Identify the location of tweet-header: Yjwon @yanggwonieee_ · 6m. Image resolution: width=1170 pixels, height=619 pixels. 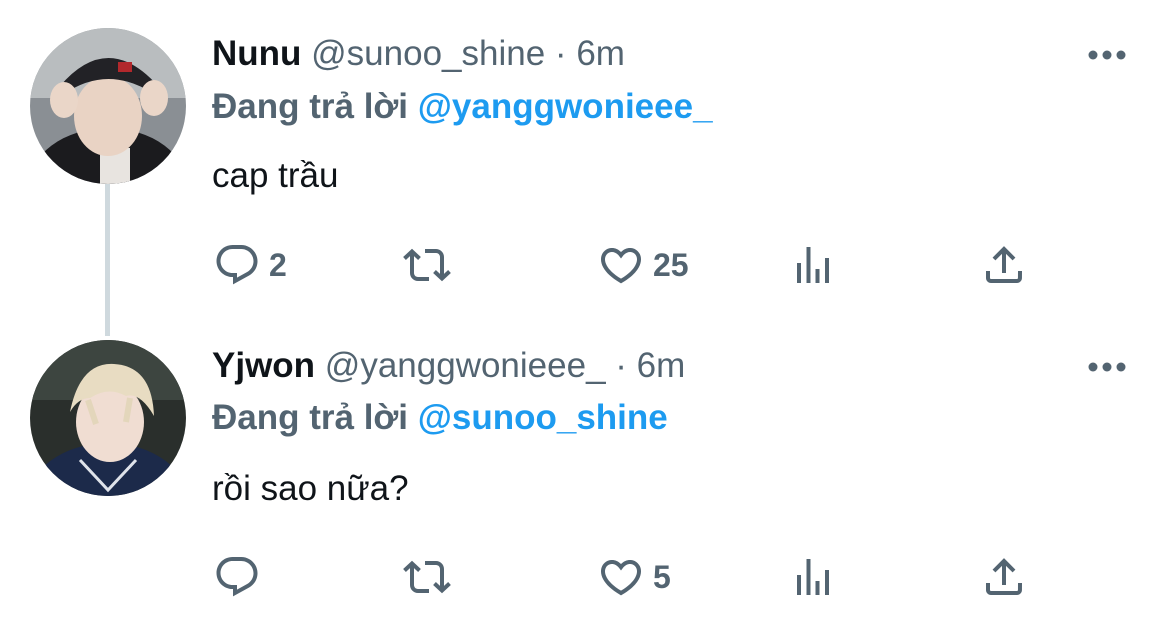
(448, 366).